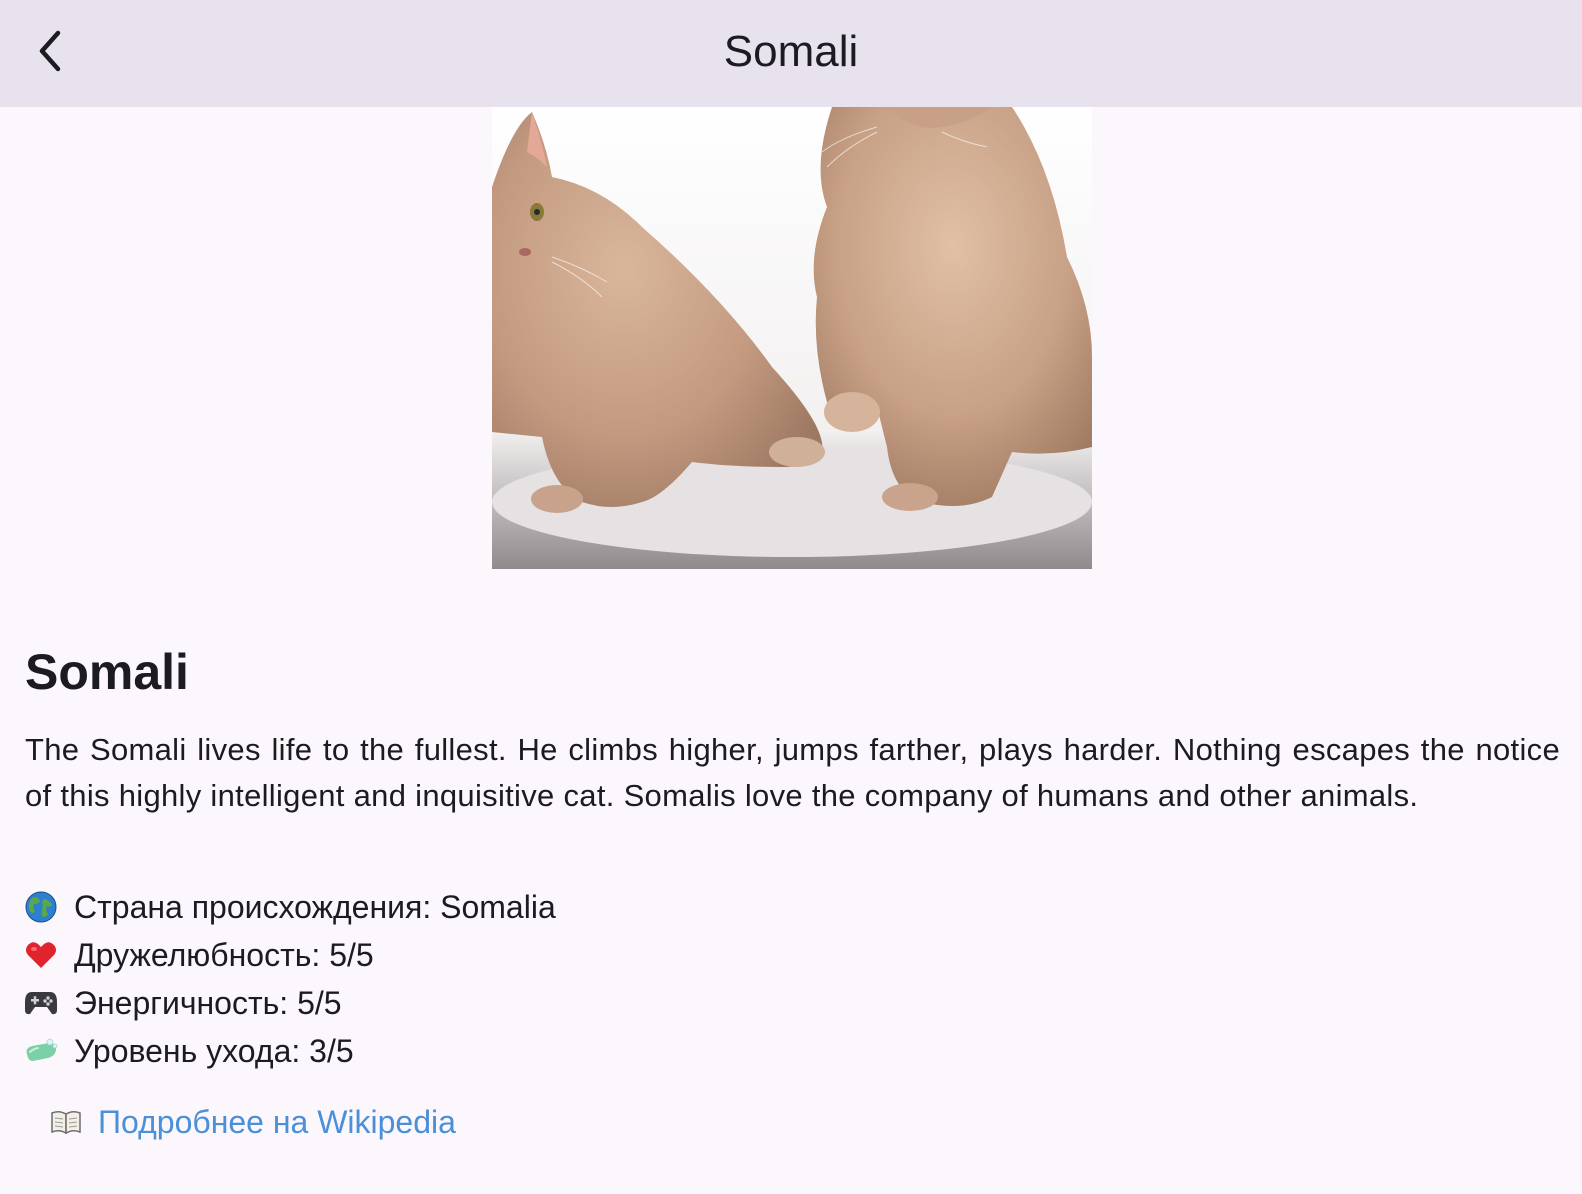 This screenshot has height=1194, width=1582. I want to click on top-app-bar: Somali, so click(791, 53).